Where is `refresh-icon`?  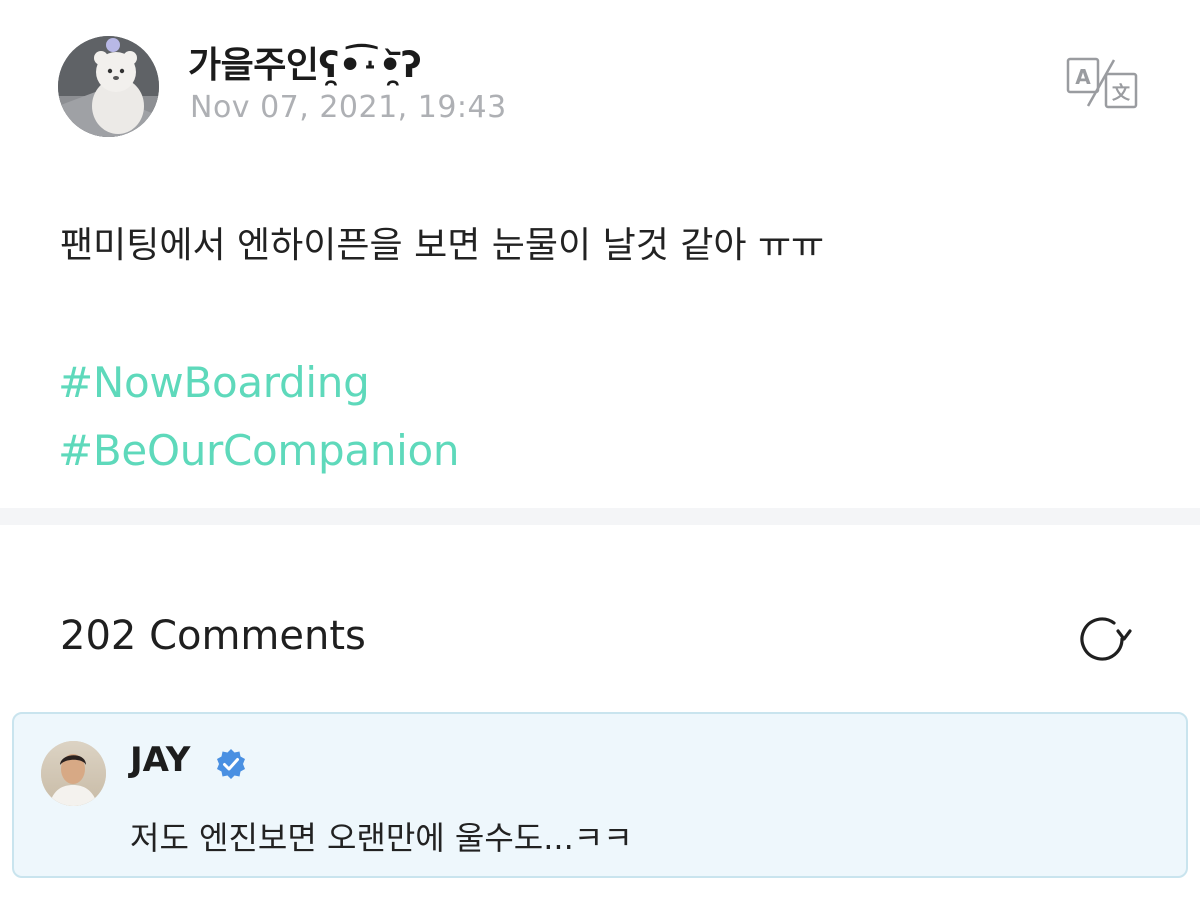
refresh-icon is located at coordinates (1106, 639).